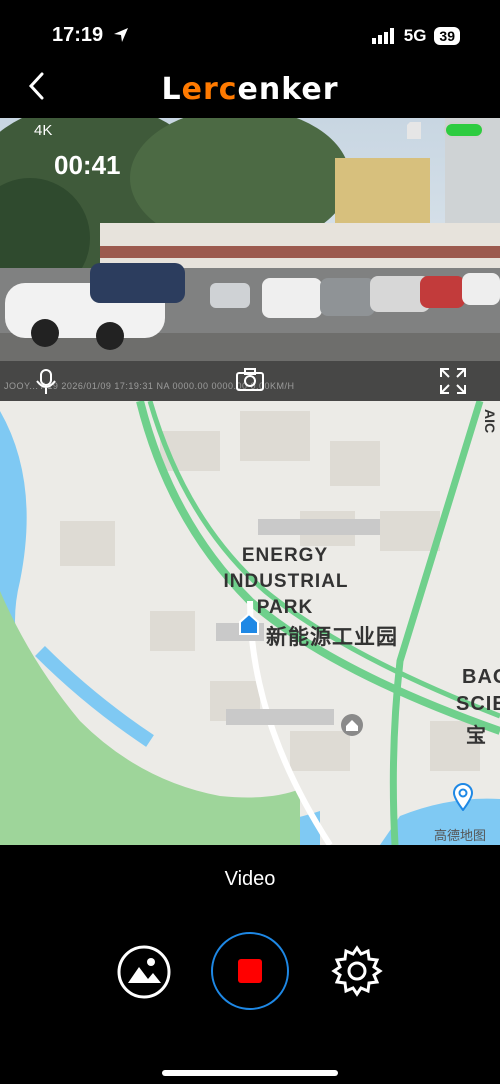 The width and height of the screenshot is (500, 1084). Describe the element at coordinates (481, 677) in the screenshot. I see `map-edge-label-1: BAO` at that location.